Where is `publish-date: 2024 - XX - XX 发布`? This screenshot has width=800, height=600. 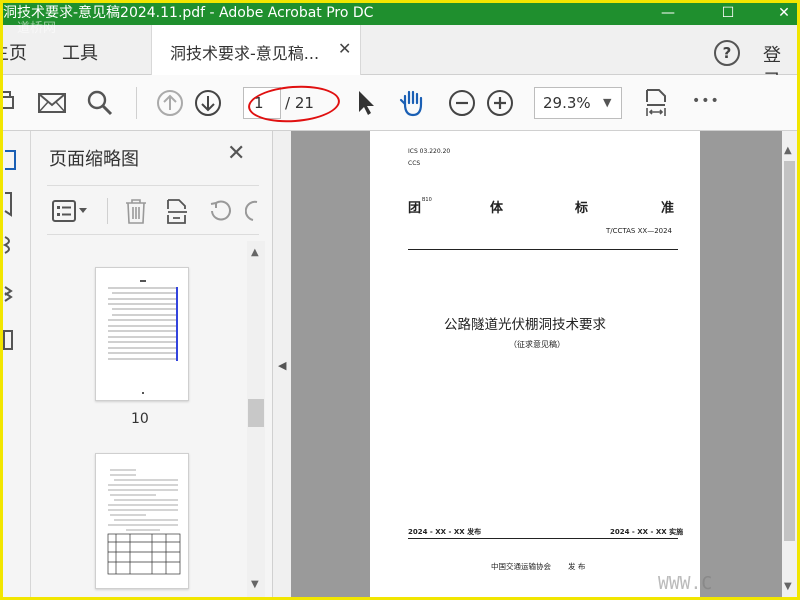
publish-date: 2024 - XX - XX 发布 is located at coordinates (445, 532).